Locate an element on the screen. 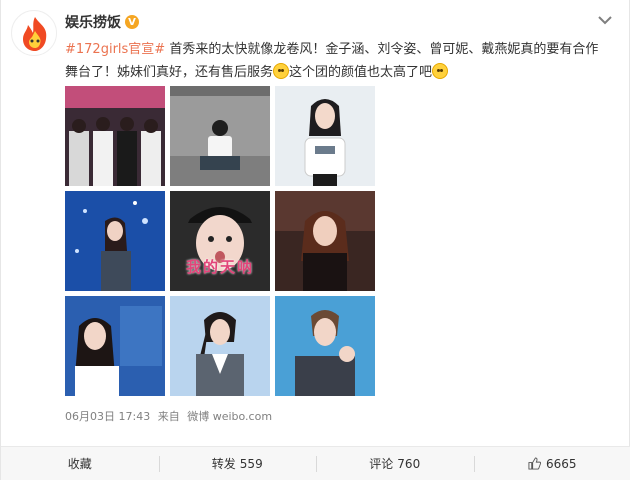 Image resolution: width=630 pixels, height=480 pixels. comment-button: 评论 760 is located at coordinates (395, 463).